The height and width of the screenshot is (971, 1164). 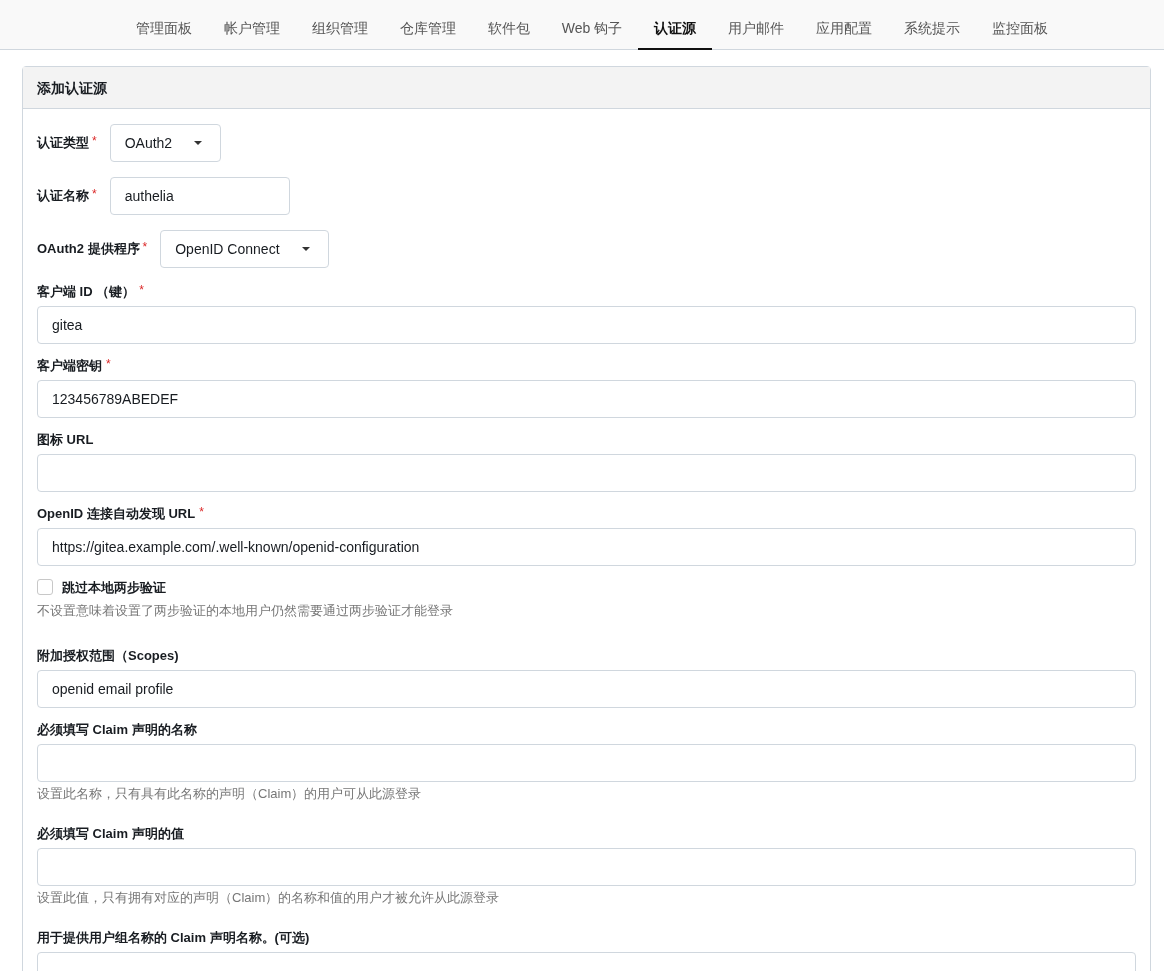 What do you see at coordinates (63, 196) in the screenshot?
I see `field-label: 认证名称` at bounding box center [63, 196].